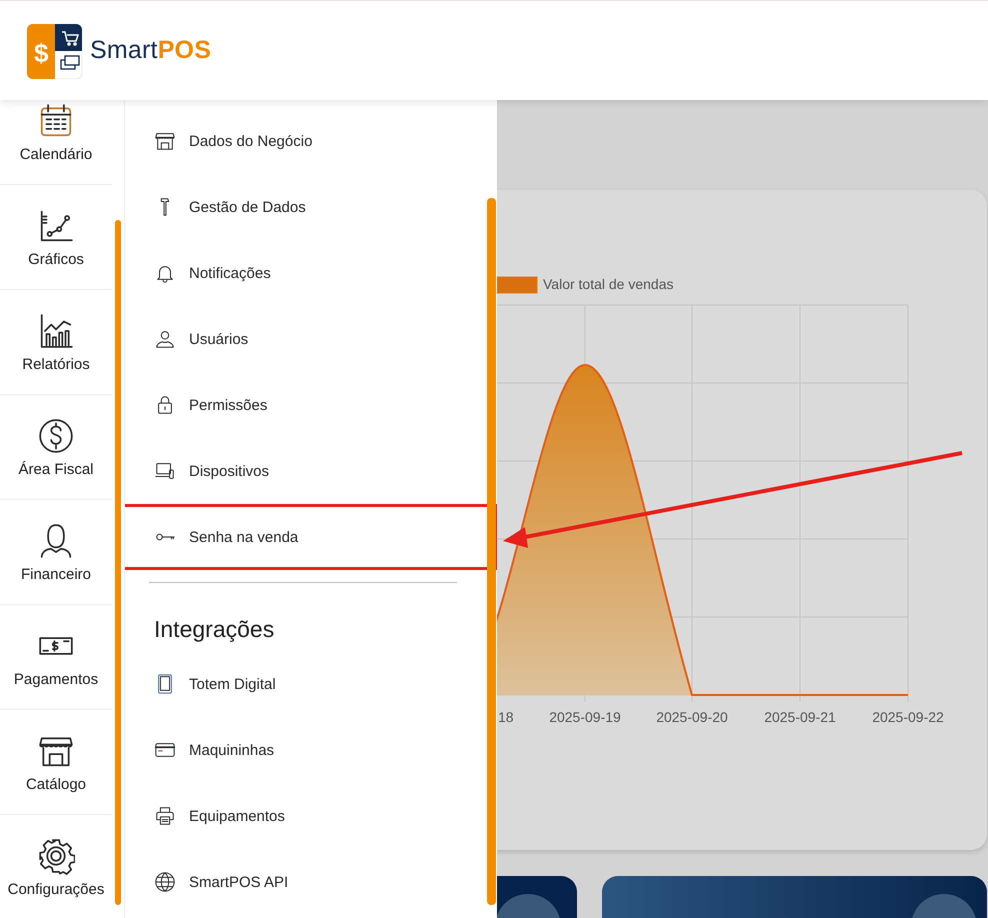 Image resolution: width=988 pixels, height=918 pixels. Describe the element at coordinates (56, 435) in the screenshot. I see `dollar-icon` at that location.